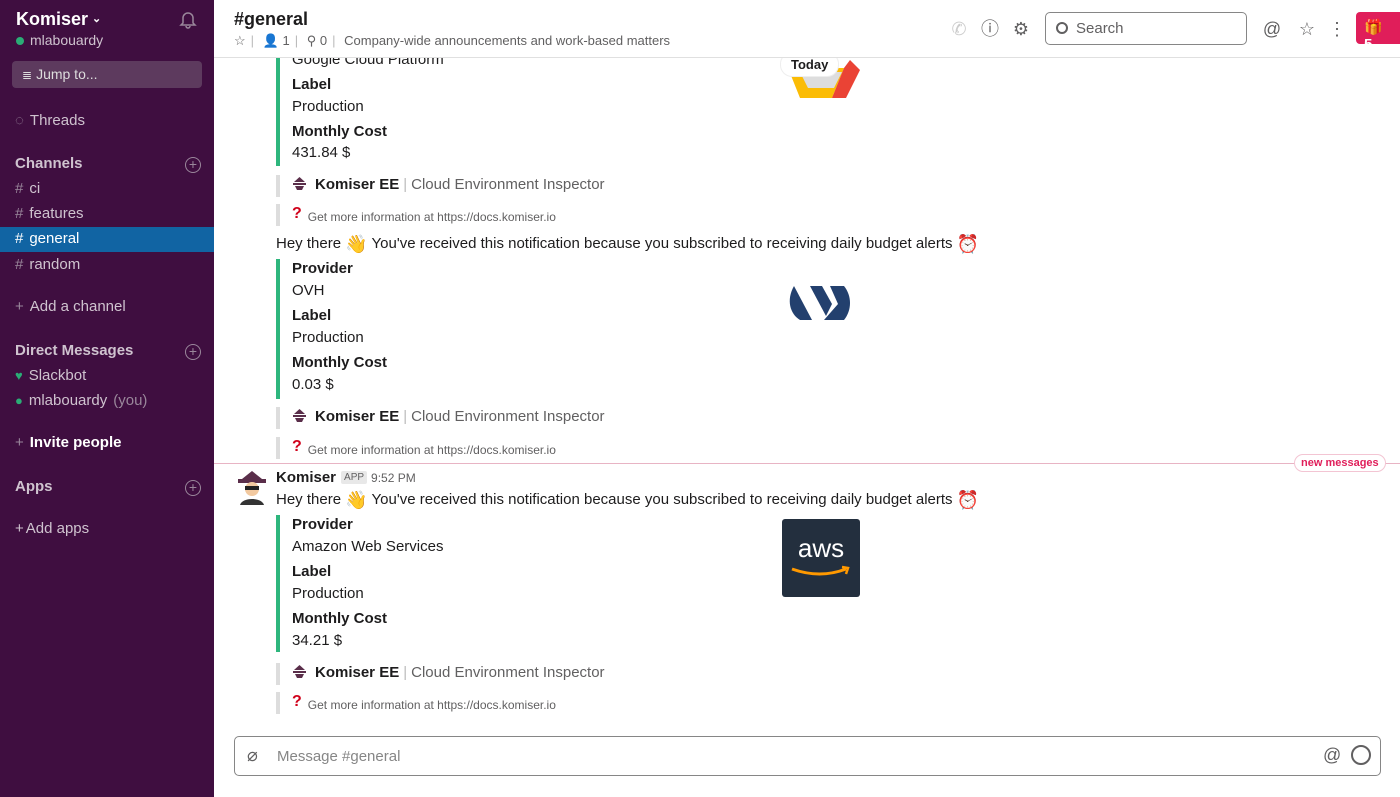 The image size is (1400, 797). Describe the element at coordinates (49, 163) in the screenshot. I see `channels-header: Channels` at that location.